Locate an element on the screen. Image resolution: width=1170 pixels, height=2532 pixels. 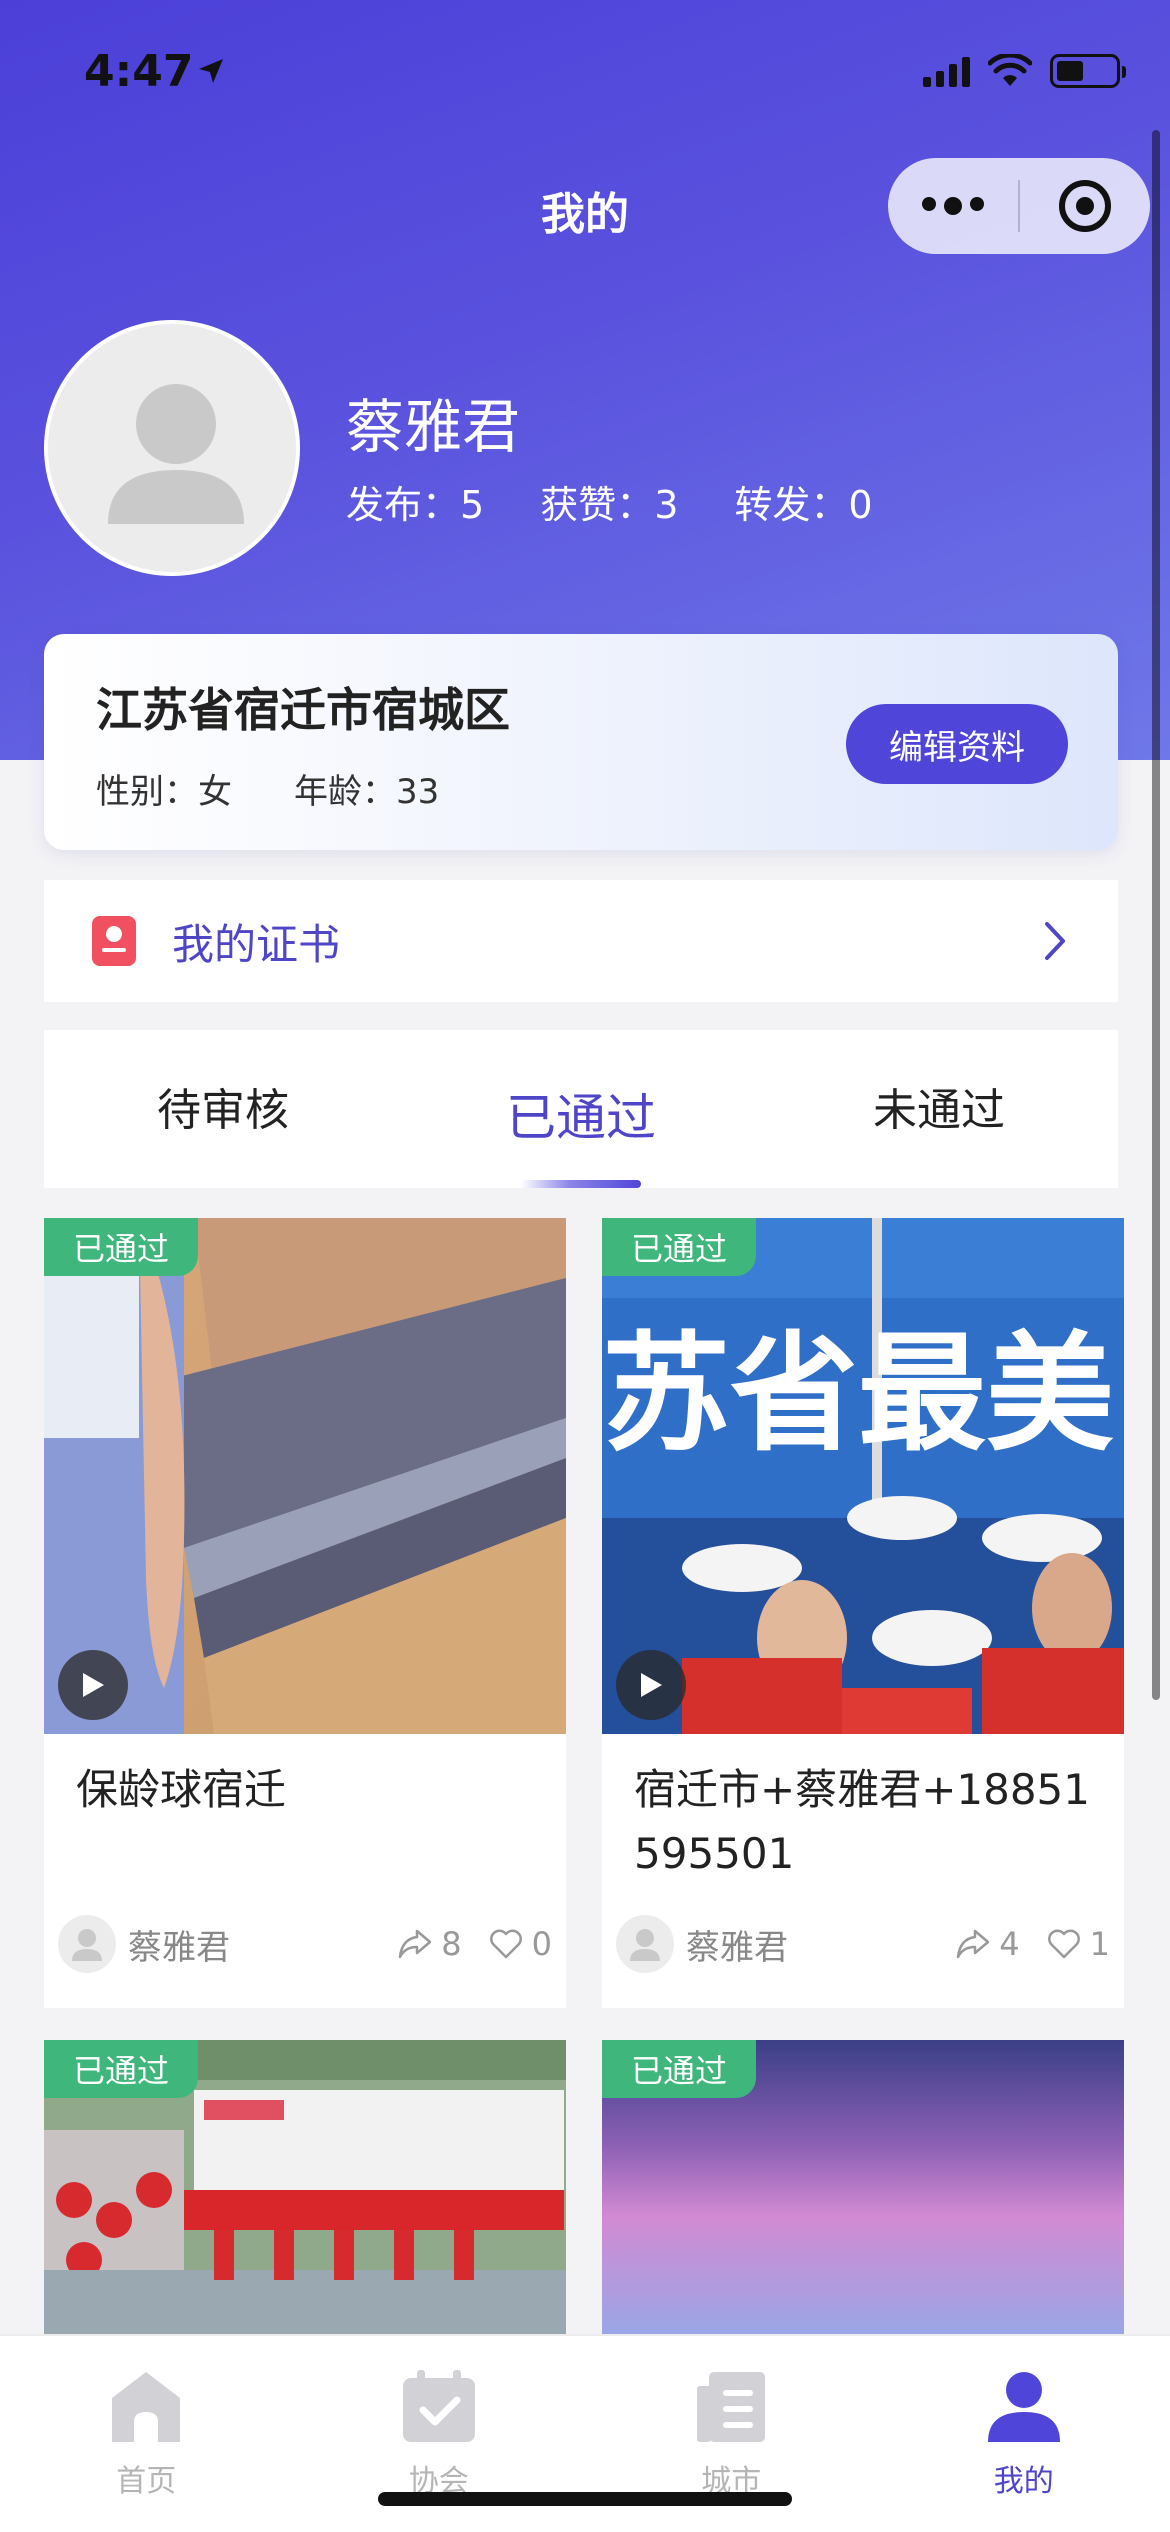
tabbar-item-profile: 我的 is located at coordinates (1024, 2434).